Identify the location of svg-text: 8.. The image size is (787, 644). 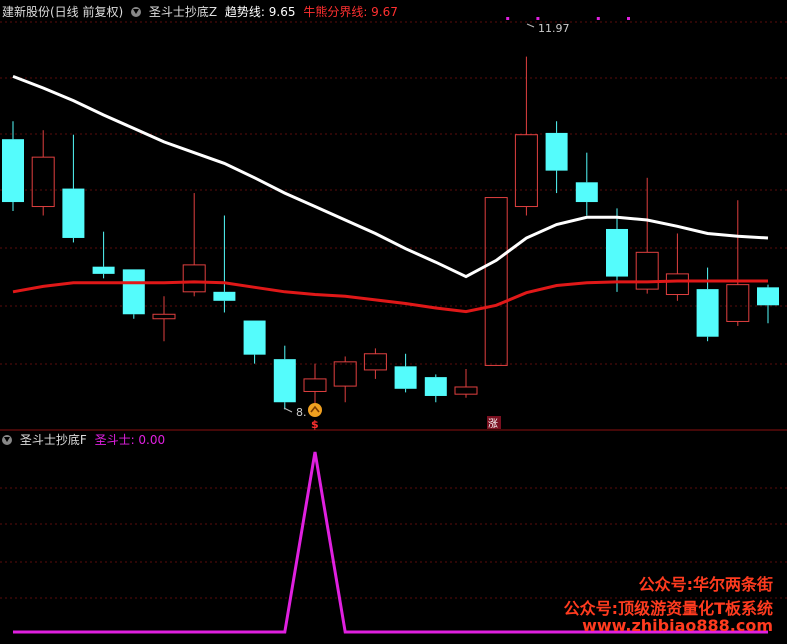
(301, 412).